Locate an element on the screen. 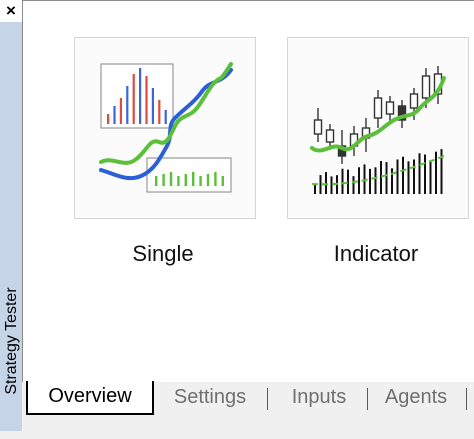  tab-settings: Settings is located at coordinates (210, 399).